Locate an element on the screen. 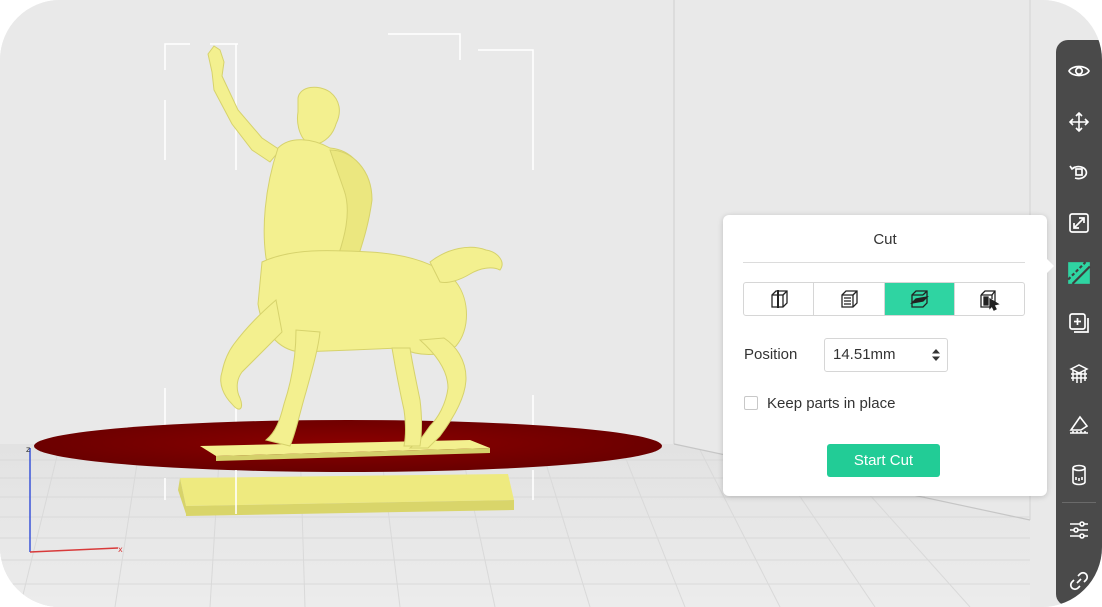 This screenshot has height=607, width=1102. model-base is located at coordinates (346, 495).